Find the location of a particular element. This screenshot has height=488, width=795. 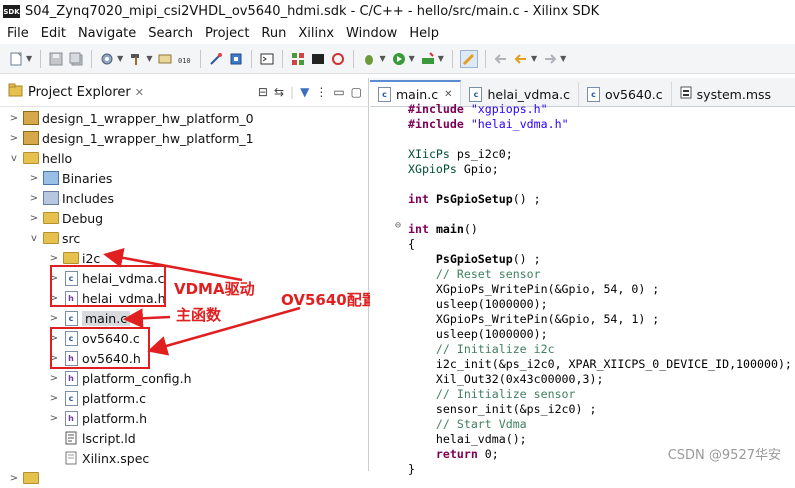

main-annotation: 主函数 is located at coordinates (199, 315).